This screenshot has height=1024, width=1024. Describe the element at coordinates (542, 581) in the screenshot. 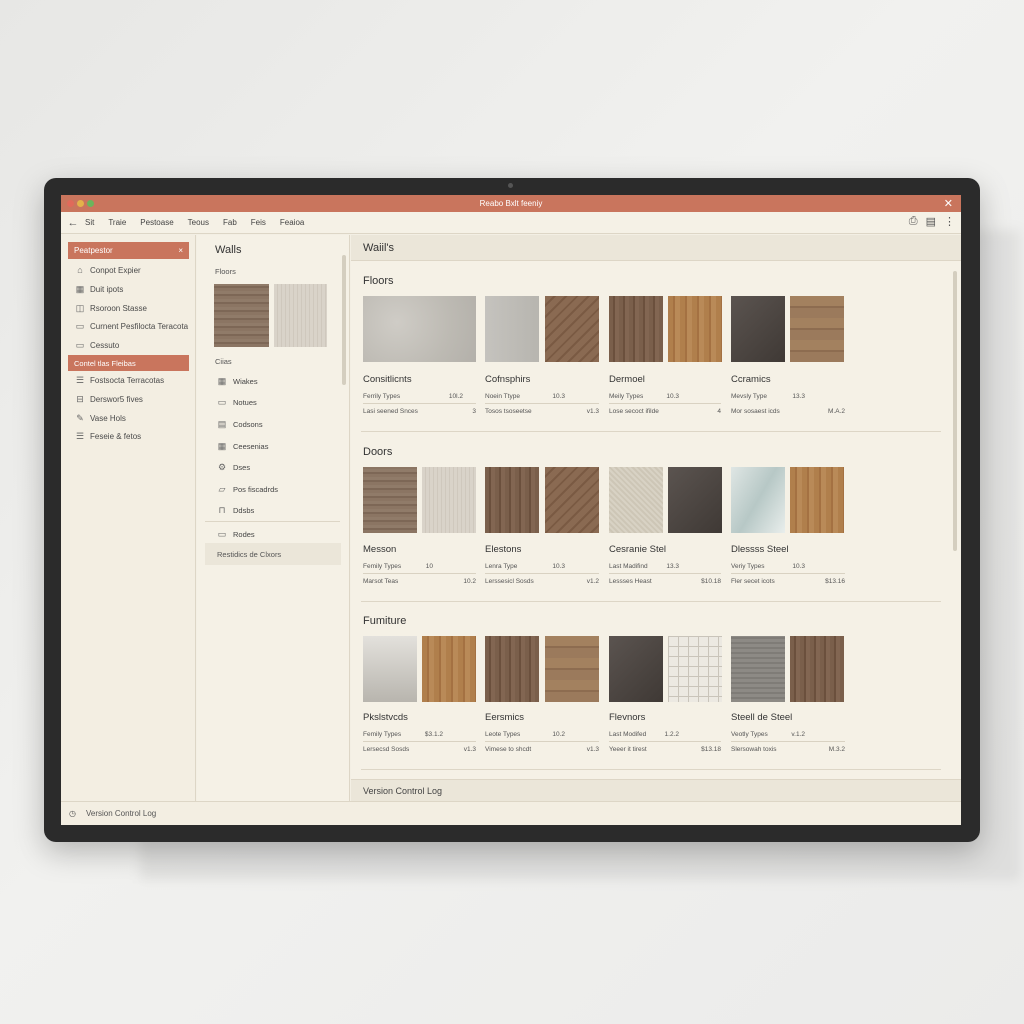

I see `material-meta: Lerssesicl Sosds v1.2` at that location.